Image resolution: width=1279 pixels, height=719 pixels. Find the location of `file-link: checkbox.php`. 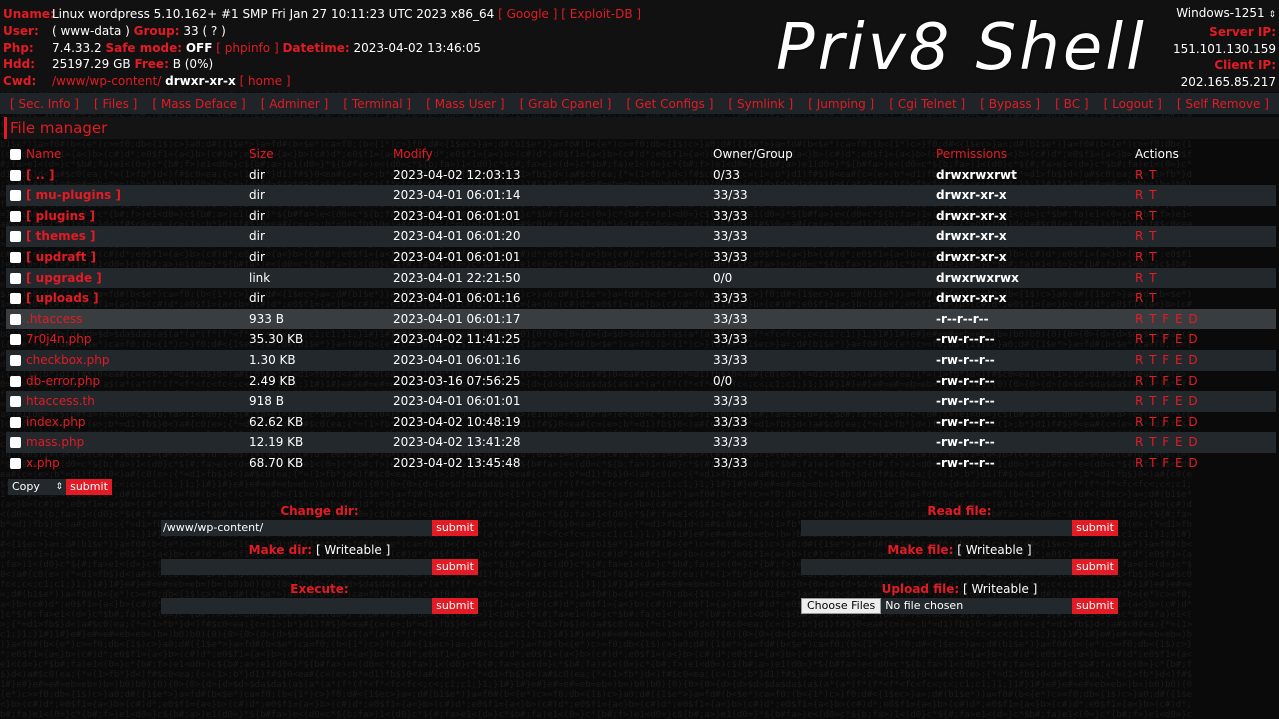

file-link: checkbox.php is located at coordinates (67, 360).